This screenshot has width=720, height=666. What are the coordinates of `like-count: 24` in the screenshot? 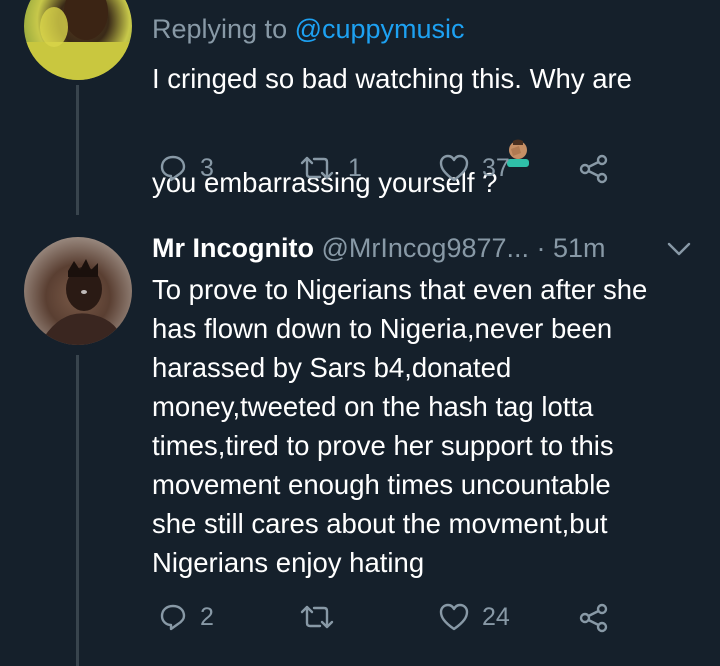 It's located at (496, 616).